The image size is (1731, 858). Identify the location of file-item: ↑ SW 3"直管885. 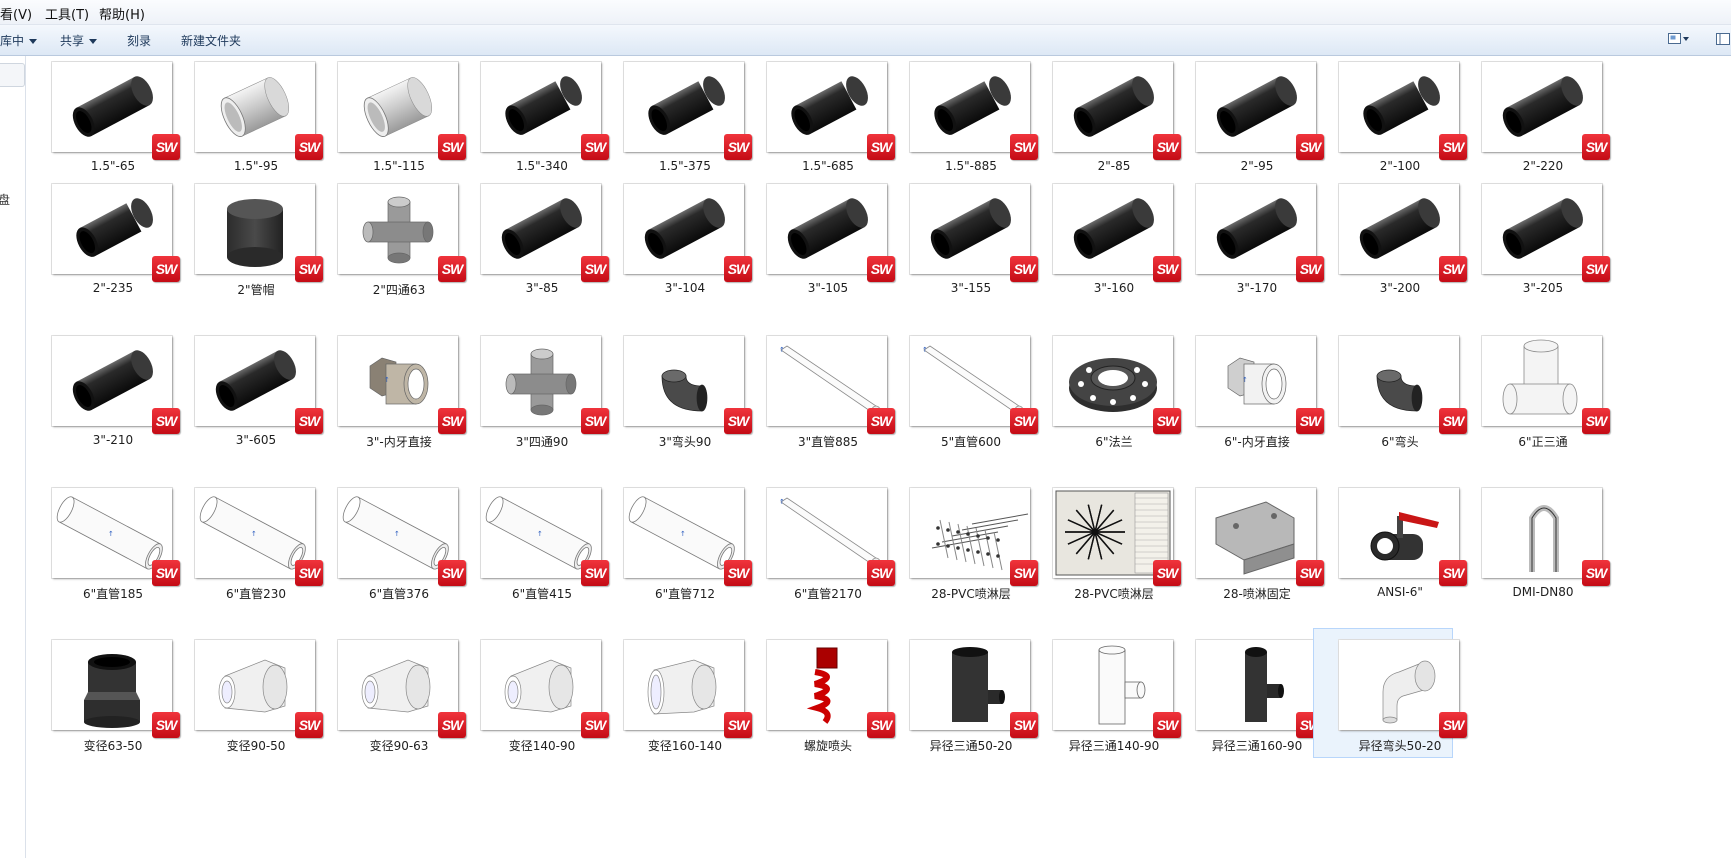
(818, 389).